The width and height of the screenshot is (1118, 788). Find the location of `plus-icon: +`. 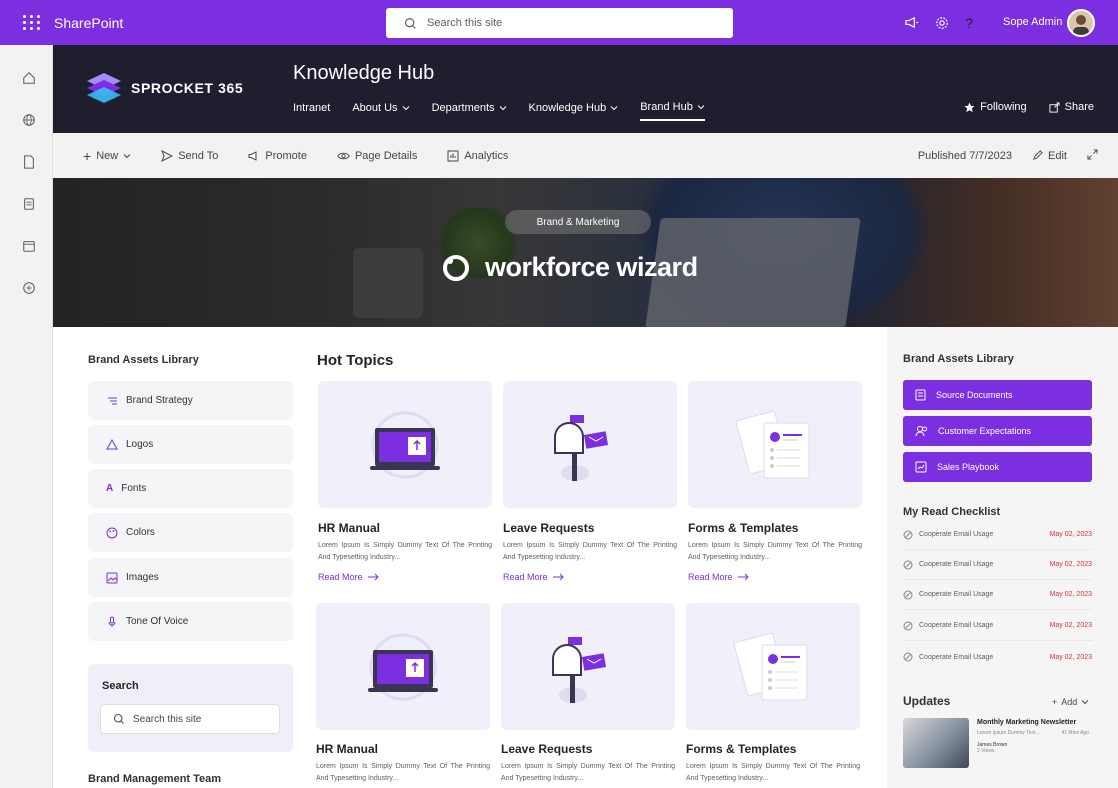

plus-icon: + is located at coordinates (87, 155).